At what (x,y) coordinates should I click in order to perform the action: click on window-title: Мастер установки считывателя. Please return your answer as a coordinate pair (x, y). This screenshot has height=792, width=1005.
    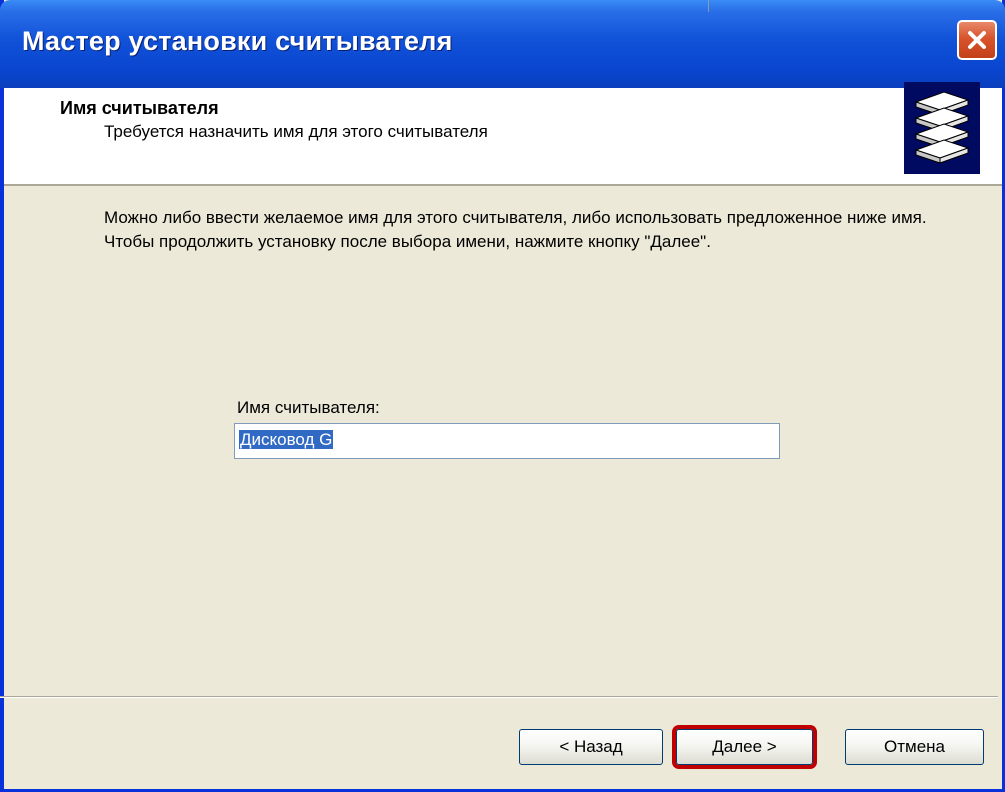
    Looking at the image, I should click on (237, 41).